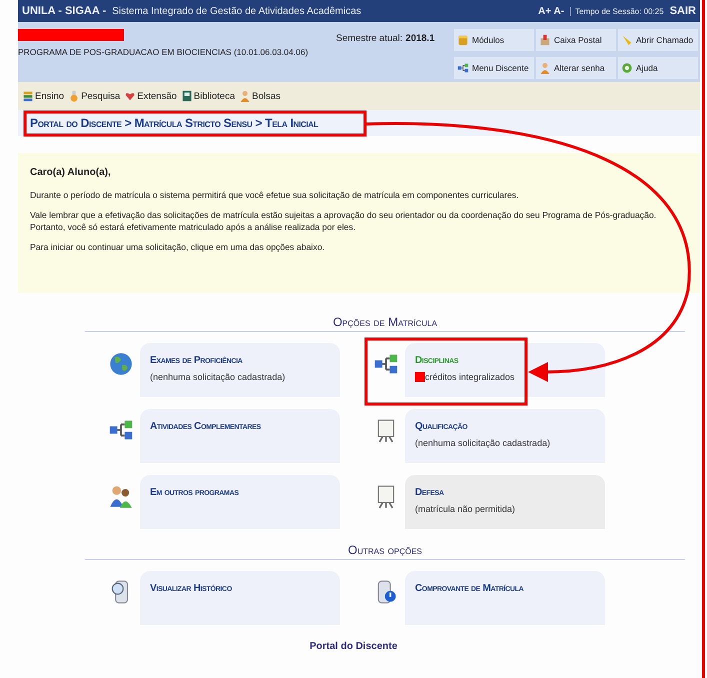  I want to click on menu-item: Biblioteca, so click(207, 96).